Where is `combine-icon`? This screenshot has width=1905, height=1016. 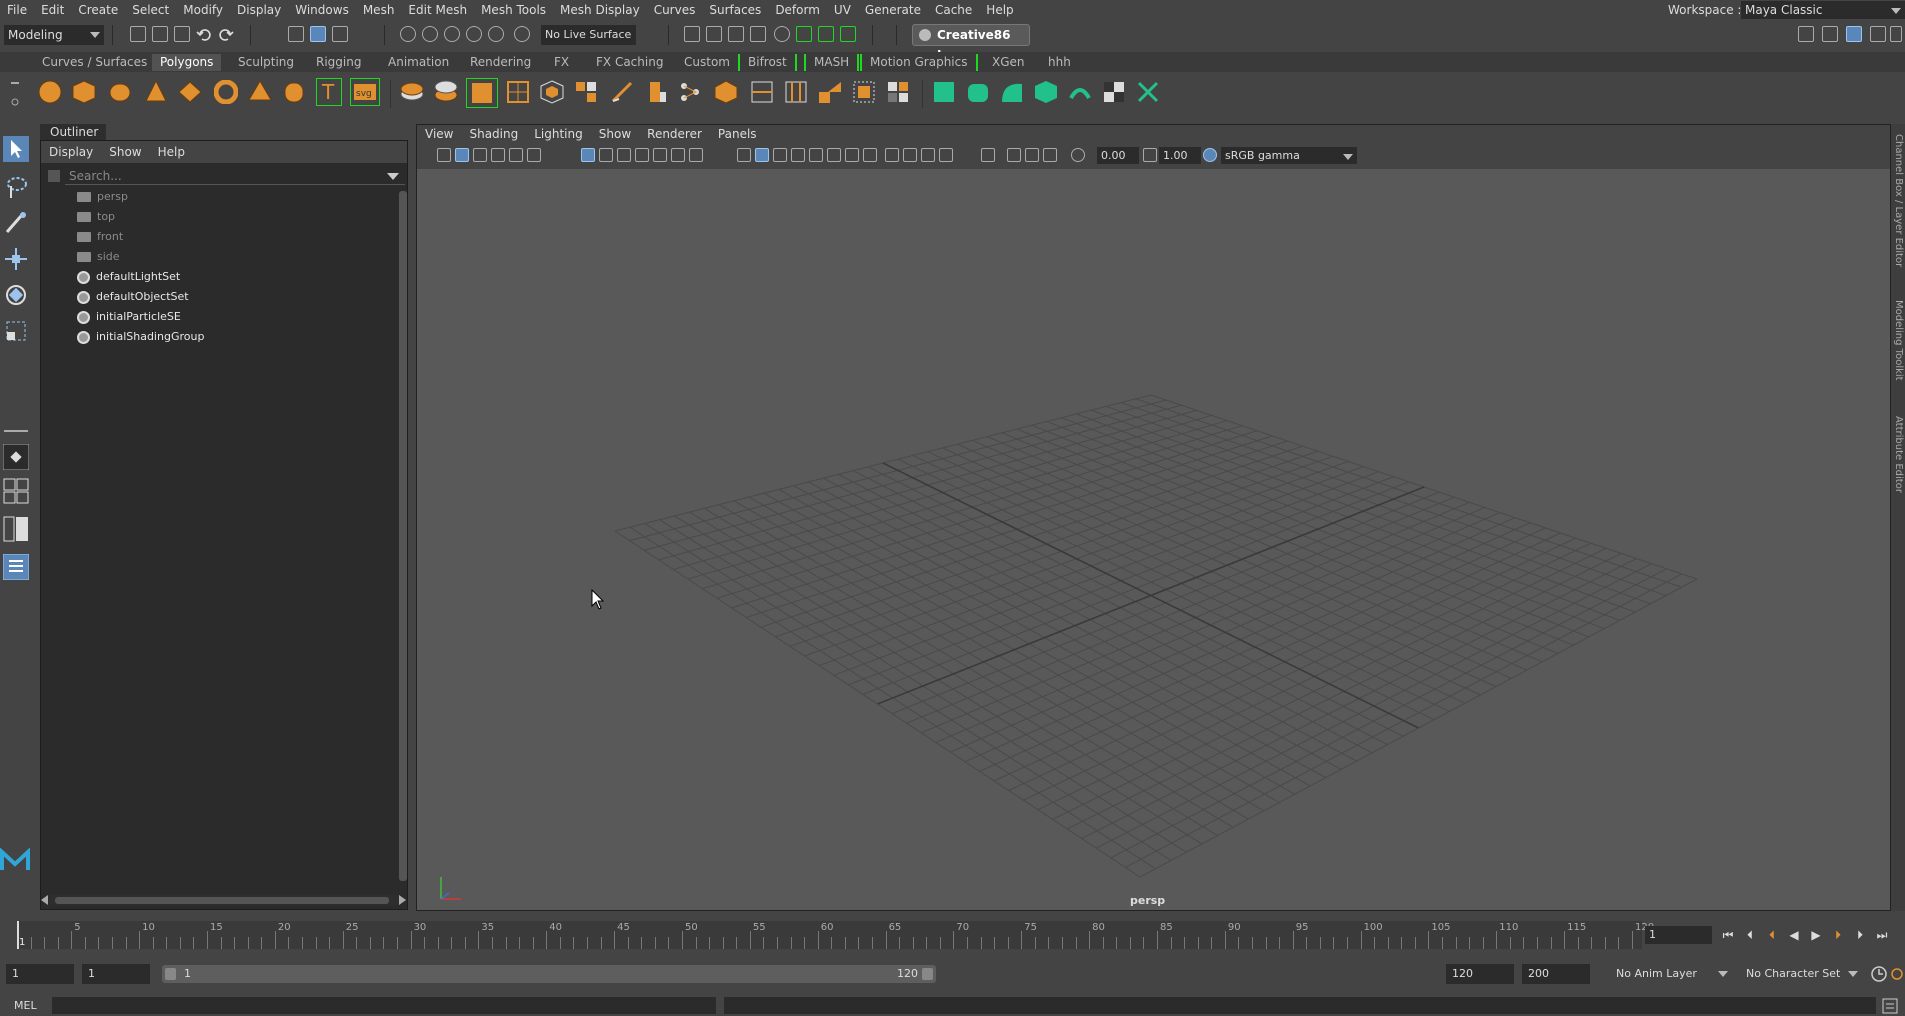 combine-icon is located at coordinates (412, 92).